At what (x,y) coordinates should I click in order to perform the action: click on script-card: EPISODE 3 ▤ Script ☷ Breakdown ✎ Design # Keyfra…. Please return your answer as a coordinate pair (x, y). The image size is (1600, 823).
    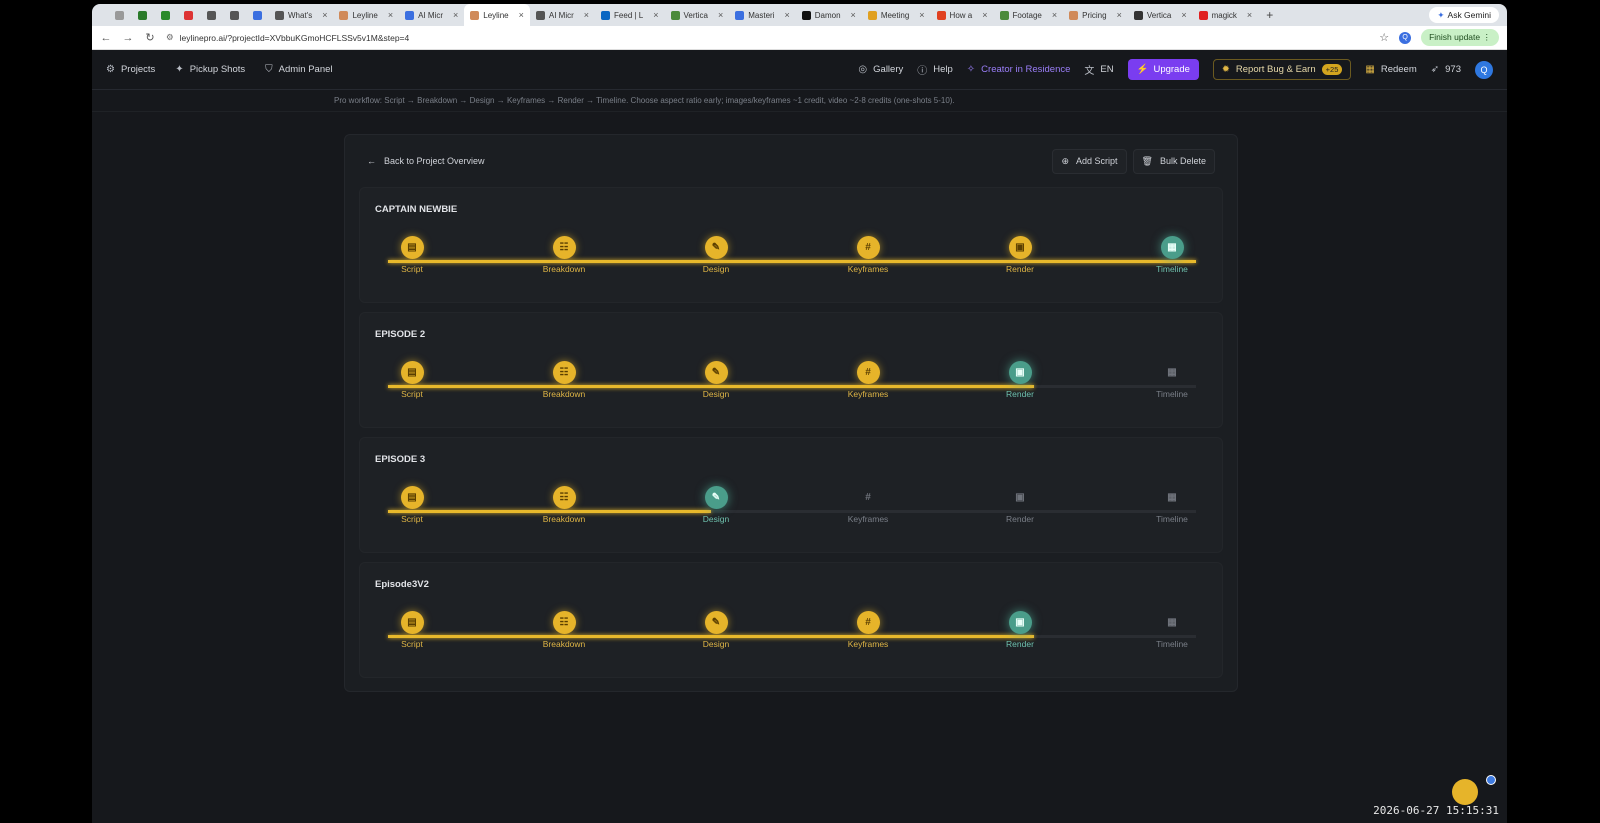
    Looking at the image, I should click on (791, 495).